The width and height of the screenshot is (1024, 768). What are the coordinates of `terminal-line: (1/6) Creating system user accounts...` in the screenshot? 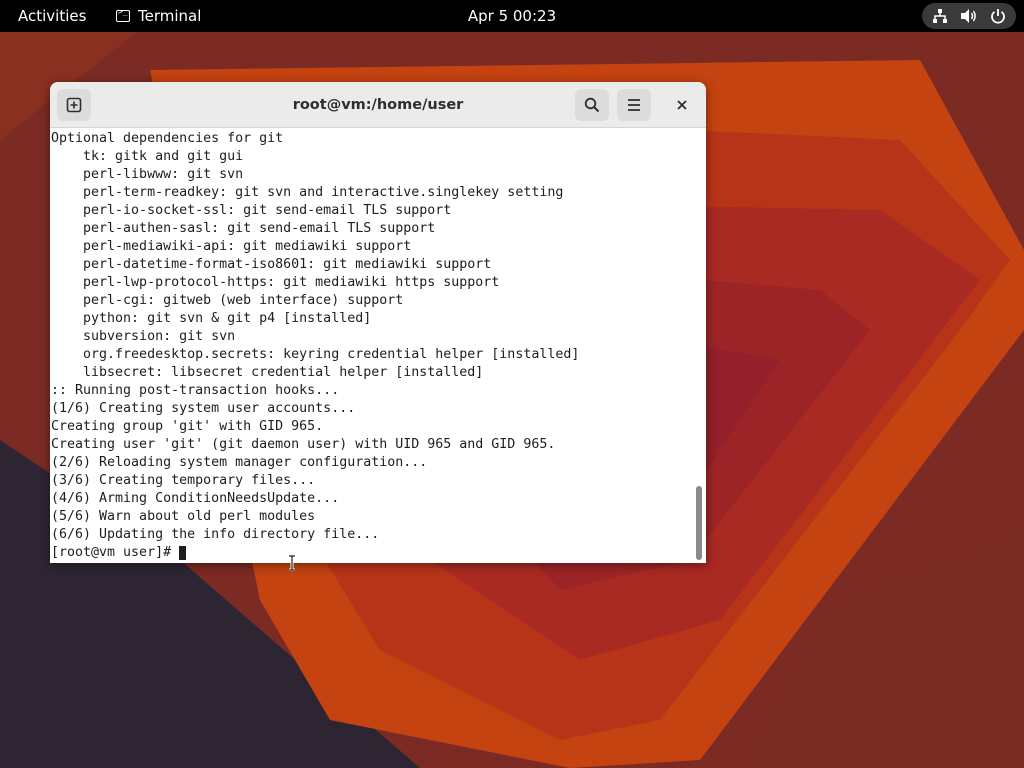 It's located at (203, 408).